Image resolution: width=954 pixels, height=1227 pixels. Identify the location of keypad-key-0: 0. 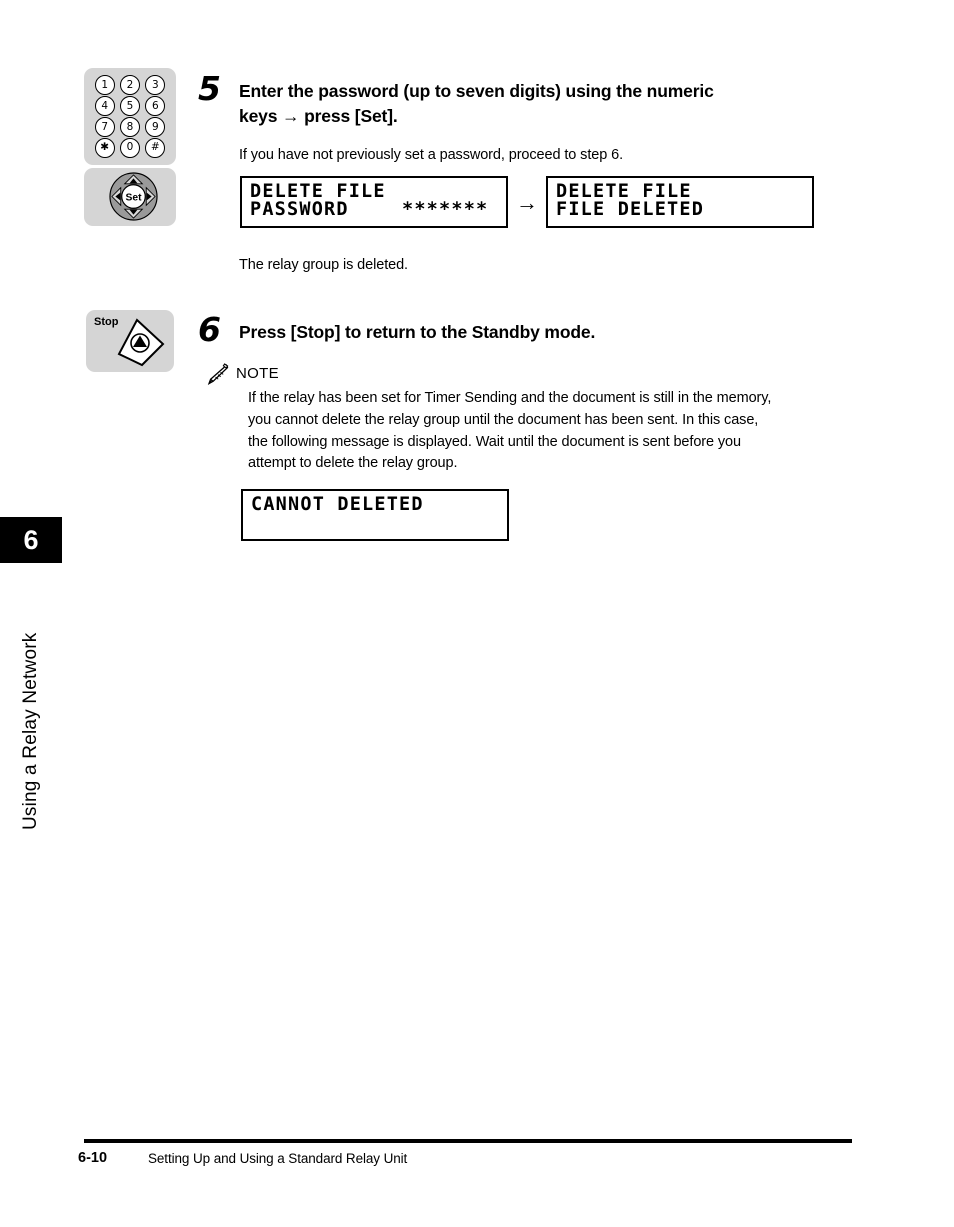
(129, 147).